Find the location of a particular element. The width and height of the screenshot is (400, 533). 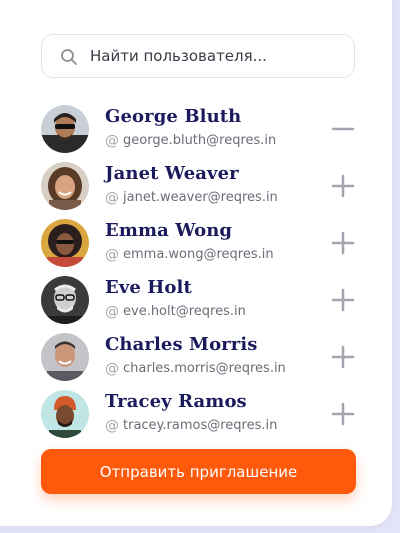

user-email: janet.weaver@reqres.in is located at coordinates (200, 197).